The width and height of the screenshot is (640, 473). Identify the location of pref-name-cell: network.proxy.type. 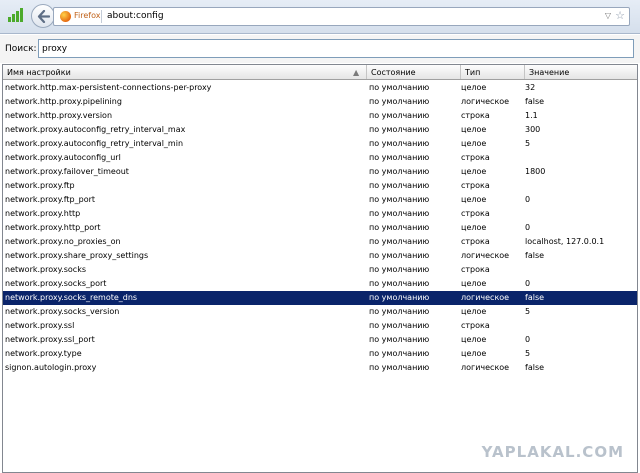
(43, 353).